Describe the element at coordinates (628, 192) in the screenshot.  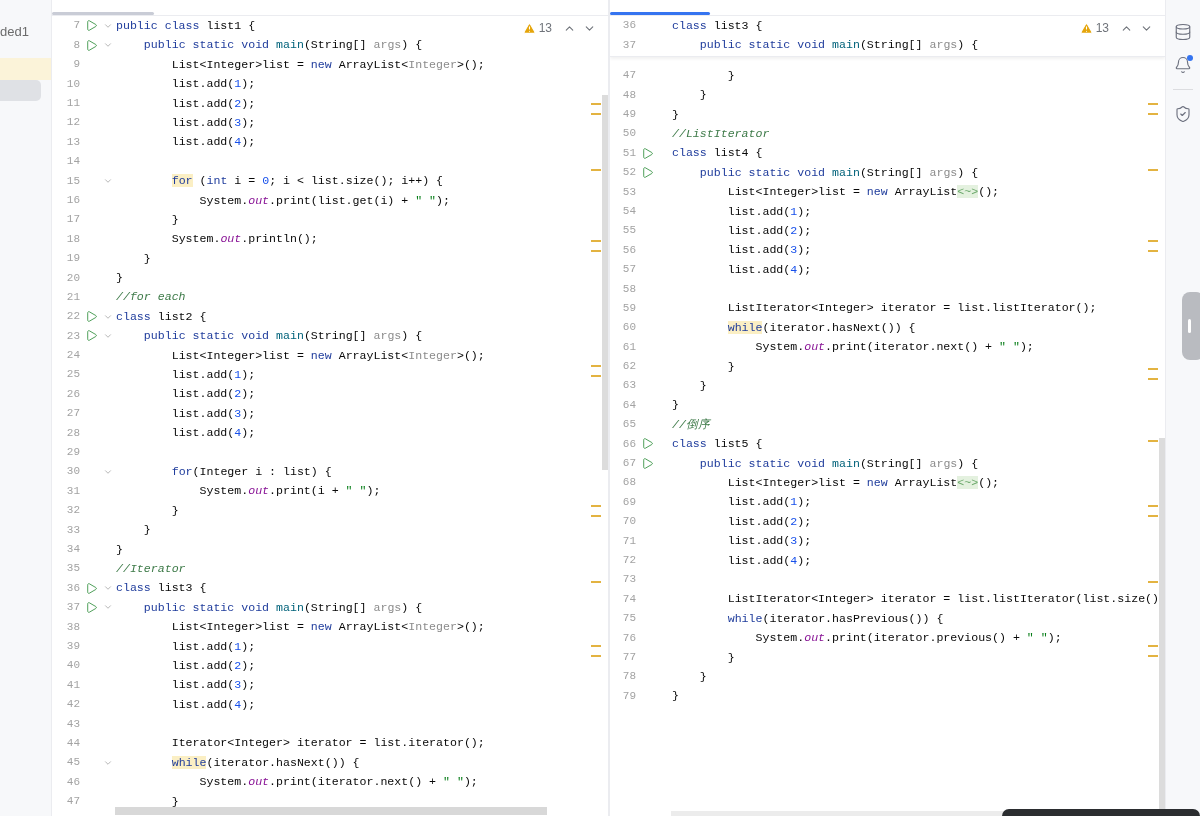
I see `line-number: 53` at that location.